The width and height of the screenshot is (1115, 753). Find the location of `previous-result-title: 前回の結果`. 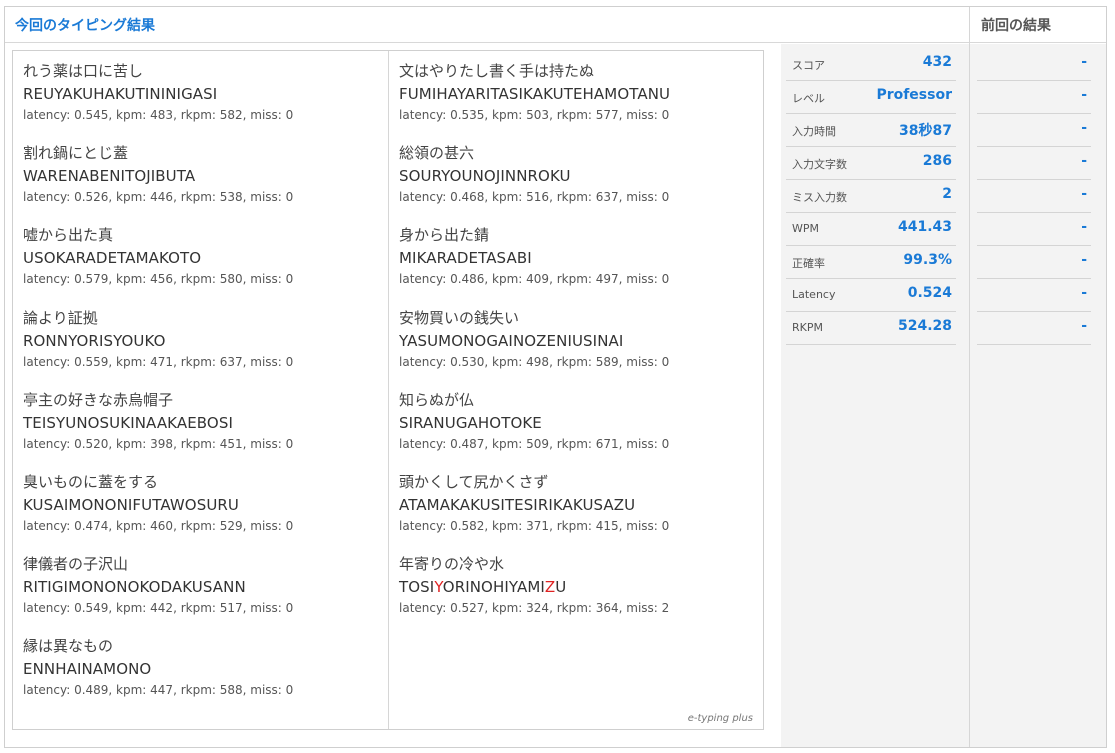

previous-result-title: 前回の結果 is located at coordinates (1038, 25).